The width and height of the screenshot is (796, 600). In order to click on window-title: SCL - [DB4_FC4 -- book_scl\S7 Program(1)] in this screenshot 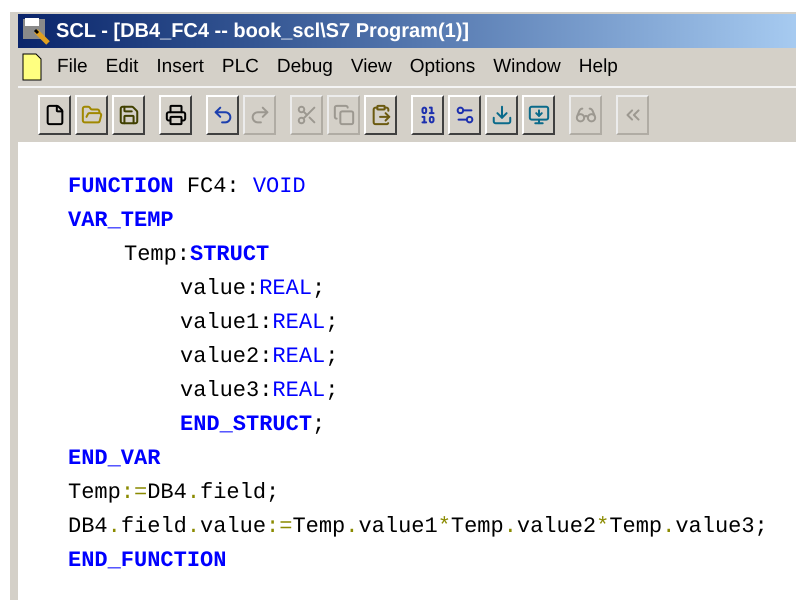, I will do `click(263, 31)`.